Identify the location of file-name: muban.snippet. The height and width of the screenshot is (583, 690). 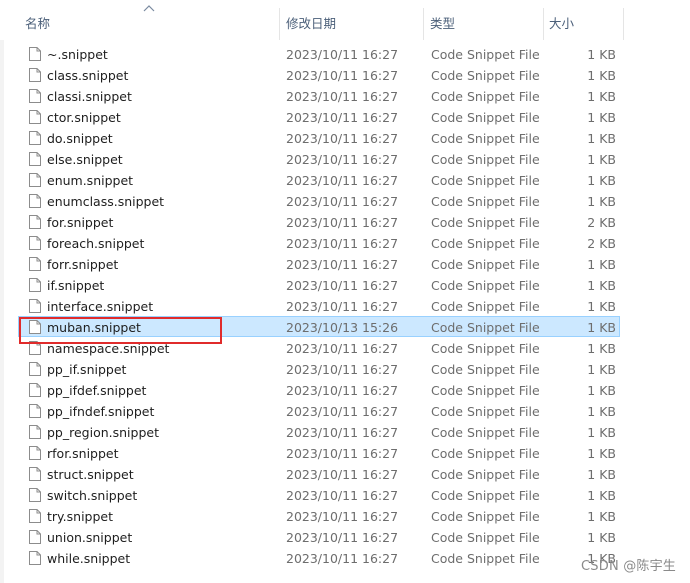
(94, 327).